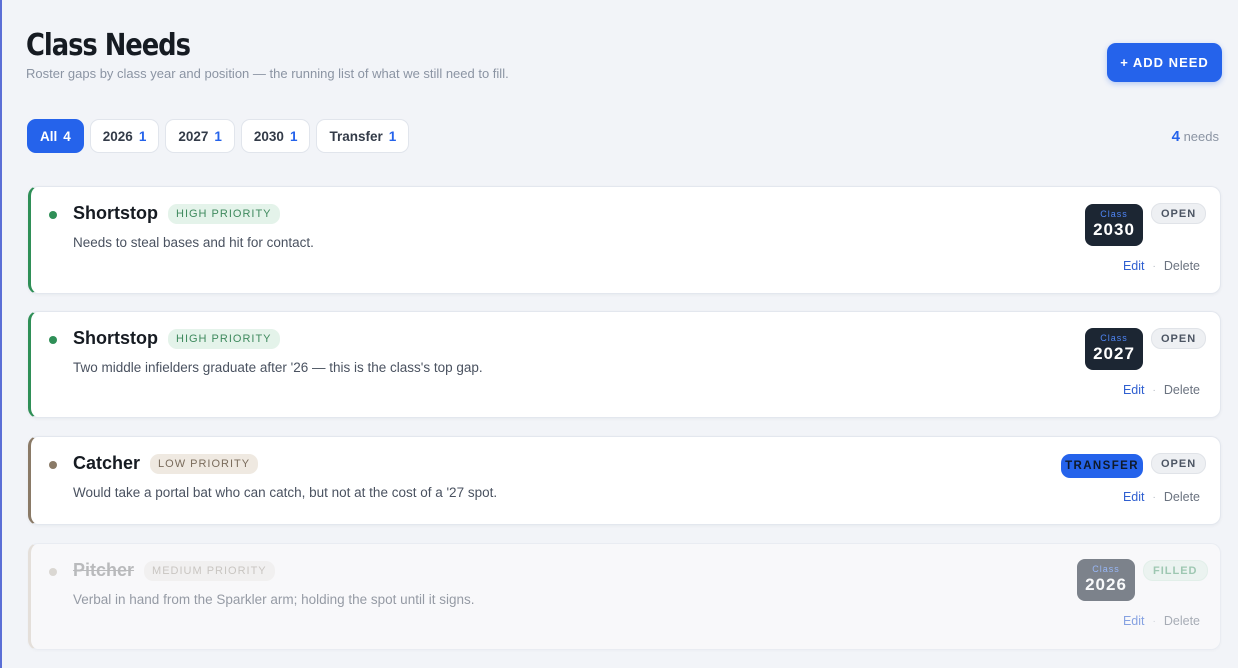 The height and width of the screenshot is (668, 1238). I want to click on filter-transfer: Transfer 1, so click(363, 136).